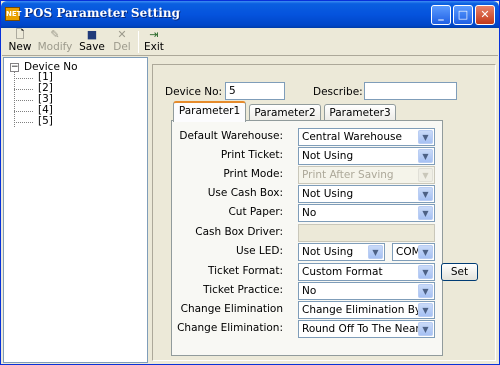 This screenshot has width=500, height=365. Describe the element at coordinates (209, 111) in the screenshot. I see `tab-parameter1: Parameter1` at that location.